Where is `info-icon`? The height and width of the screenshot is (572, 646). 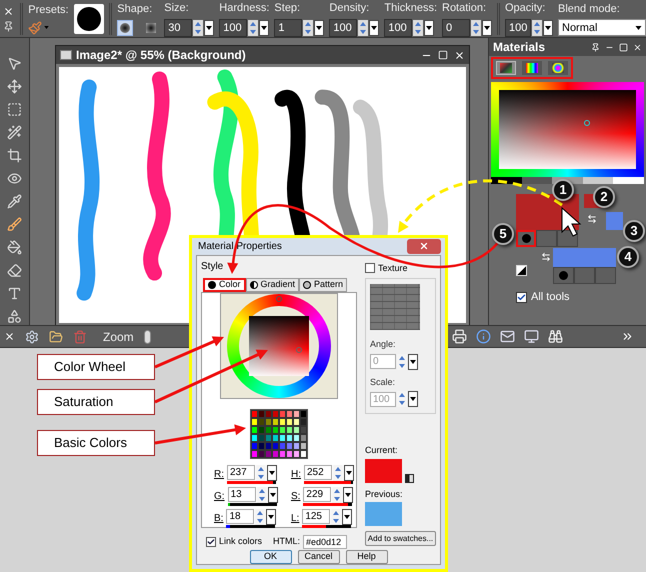 info-icon is located at coordinates (483, 336).